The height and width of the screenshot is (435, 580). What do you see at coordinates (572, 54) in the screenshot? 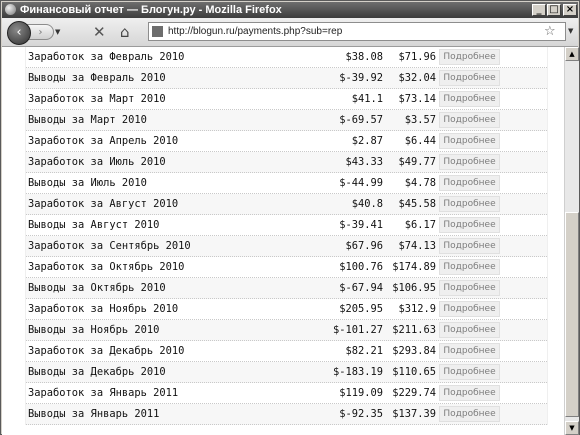
I see `scroll-up-icon: ▲` at bounding box center [572, 54].